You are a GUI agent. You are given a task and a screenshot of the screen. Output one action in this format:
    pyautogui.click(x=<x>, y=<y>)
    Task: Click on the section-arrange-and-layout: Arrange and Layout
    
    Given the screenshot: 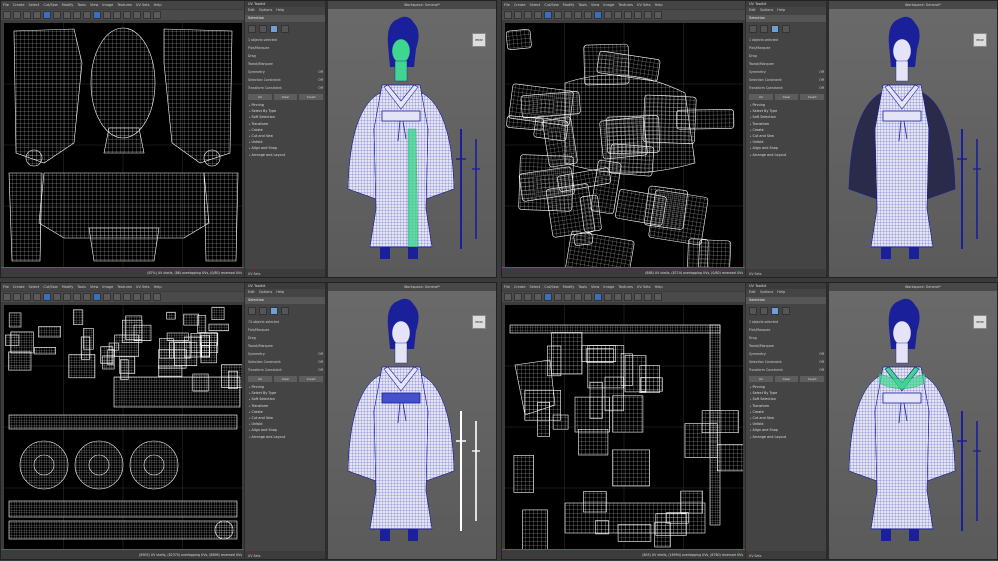 What is the action you would take?
    pyautogui.click(x=285, y=155)
    